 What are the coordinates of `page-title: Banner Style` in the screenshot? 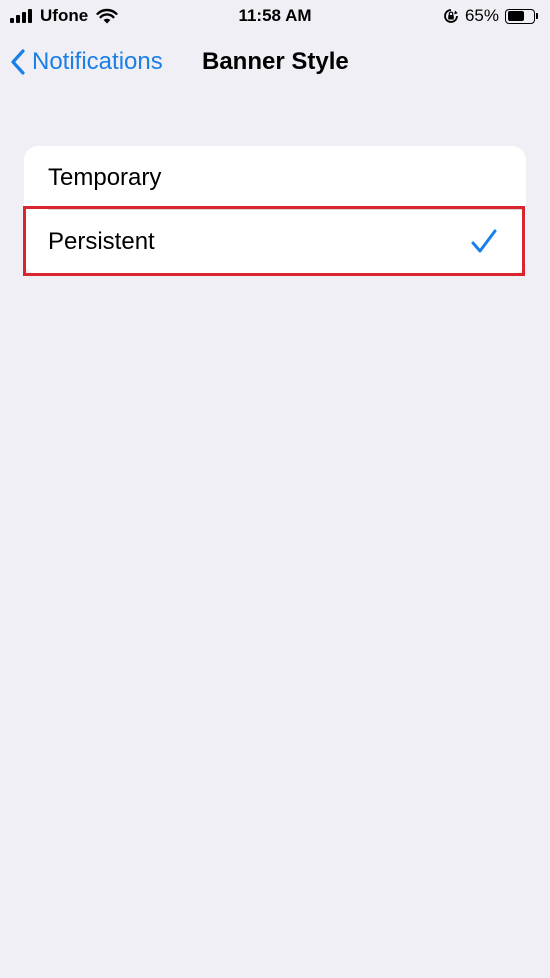 It's located at (275, 61).